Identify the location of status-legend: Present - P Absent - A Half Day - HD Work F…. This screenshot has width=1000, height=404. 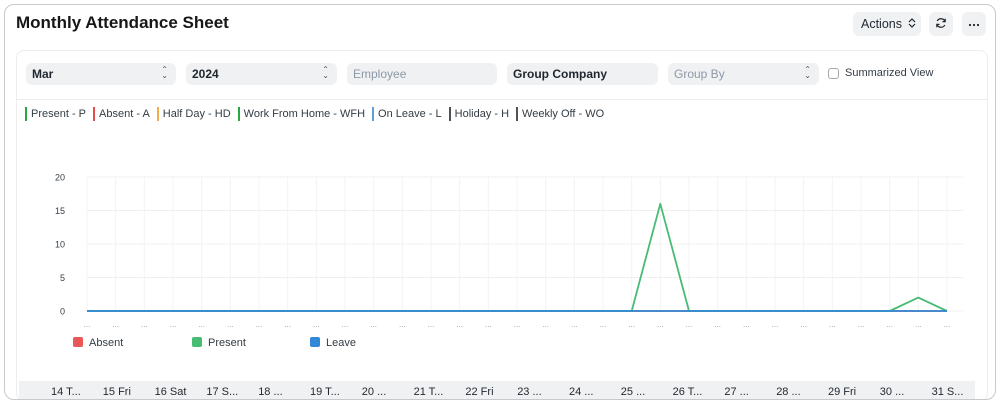
(314, 114).